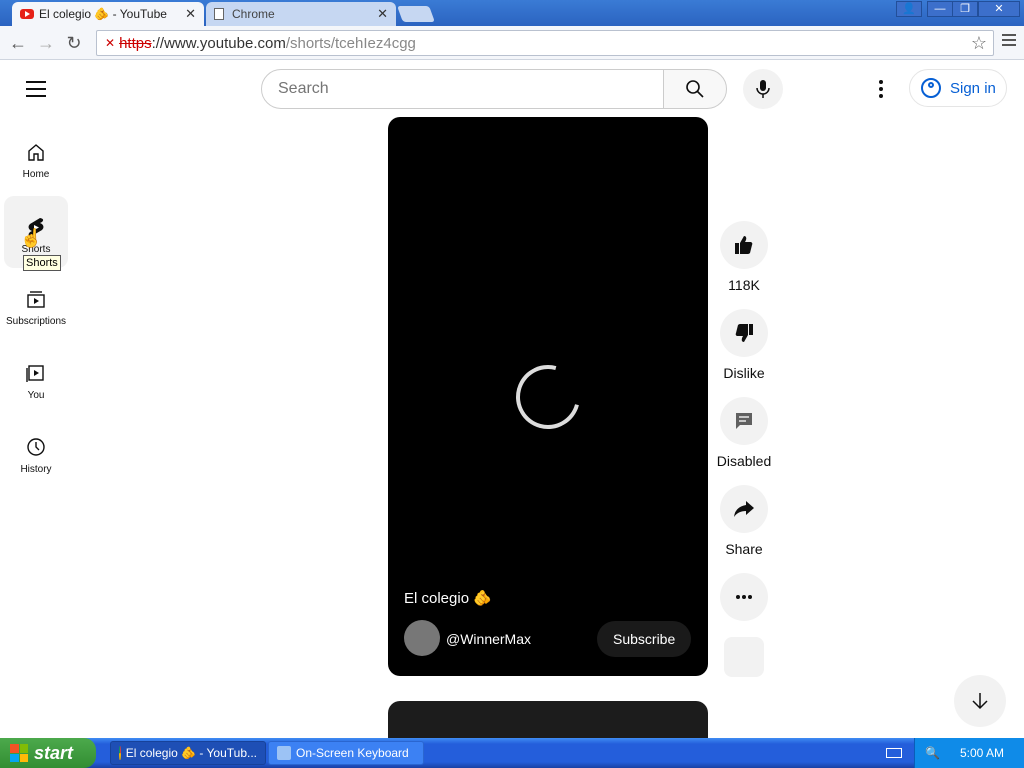  Describe the element at coordinates (120, 753) in the screenshot. I see `chrome-icon` at that location.